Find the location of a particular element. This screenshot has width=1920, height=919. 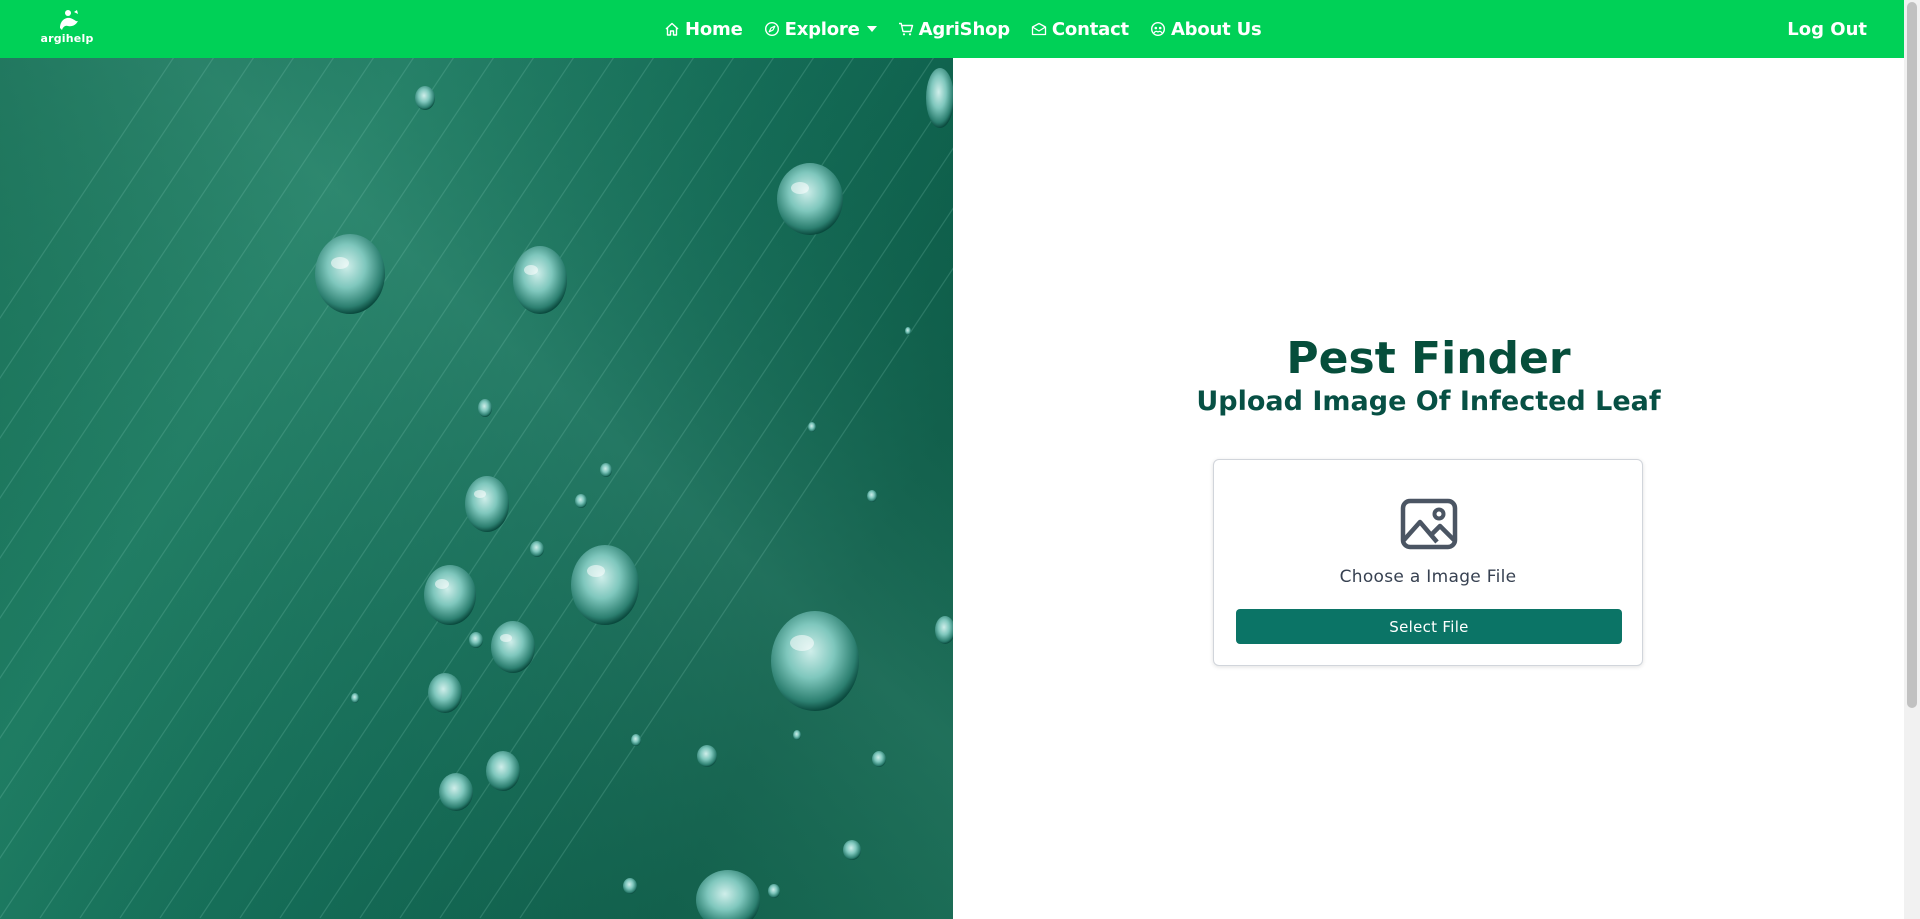

nav-item-home: Home is located at coordinates (703, 29).